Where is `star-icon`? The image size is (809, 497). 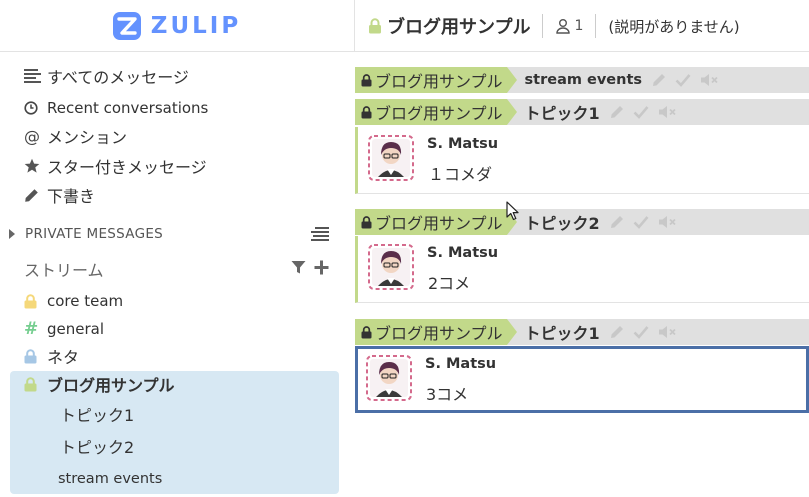
star-icon is located at coordinates (33, 166).